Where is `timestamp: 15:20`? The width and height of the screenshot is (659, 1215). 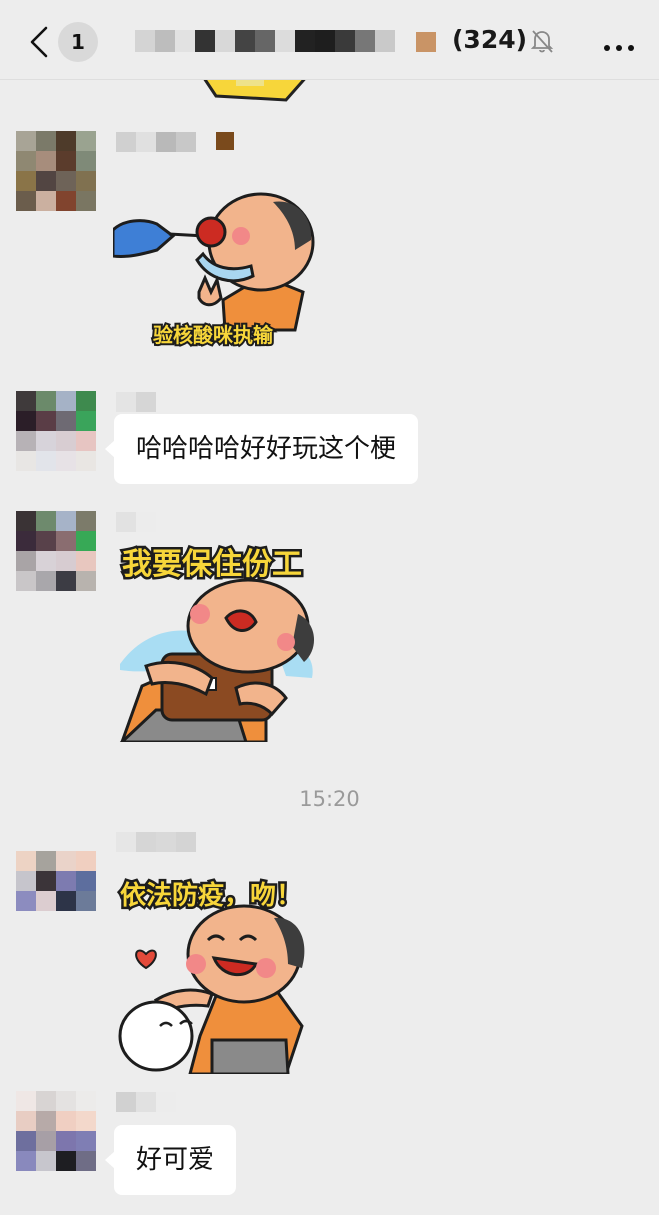
timestamp: 15:20 is located at coordinates (329, 799).